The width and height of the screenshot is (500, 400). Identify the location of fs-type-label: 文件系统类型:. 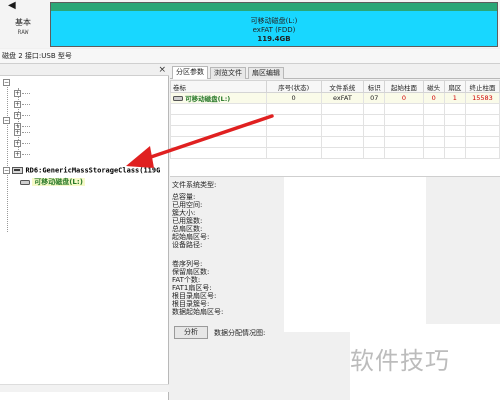
(194, 185).